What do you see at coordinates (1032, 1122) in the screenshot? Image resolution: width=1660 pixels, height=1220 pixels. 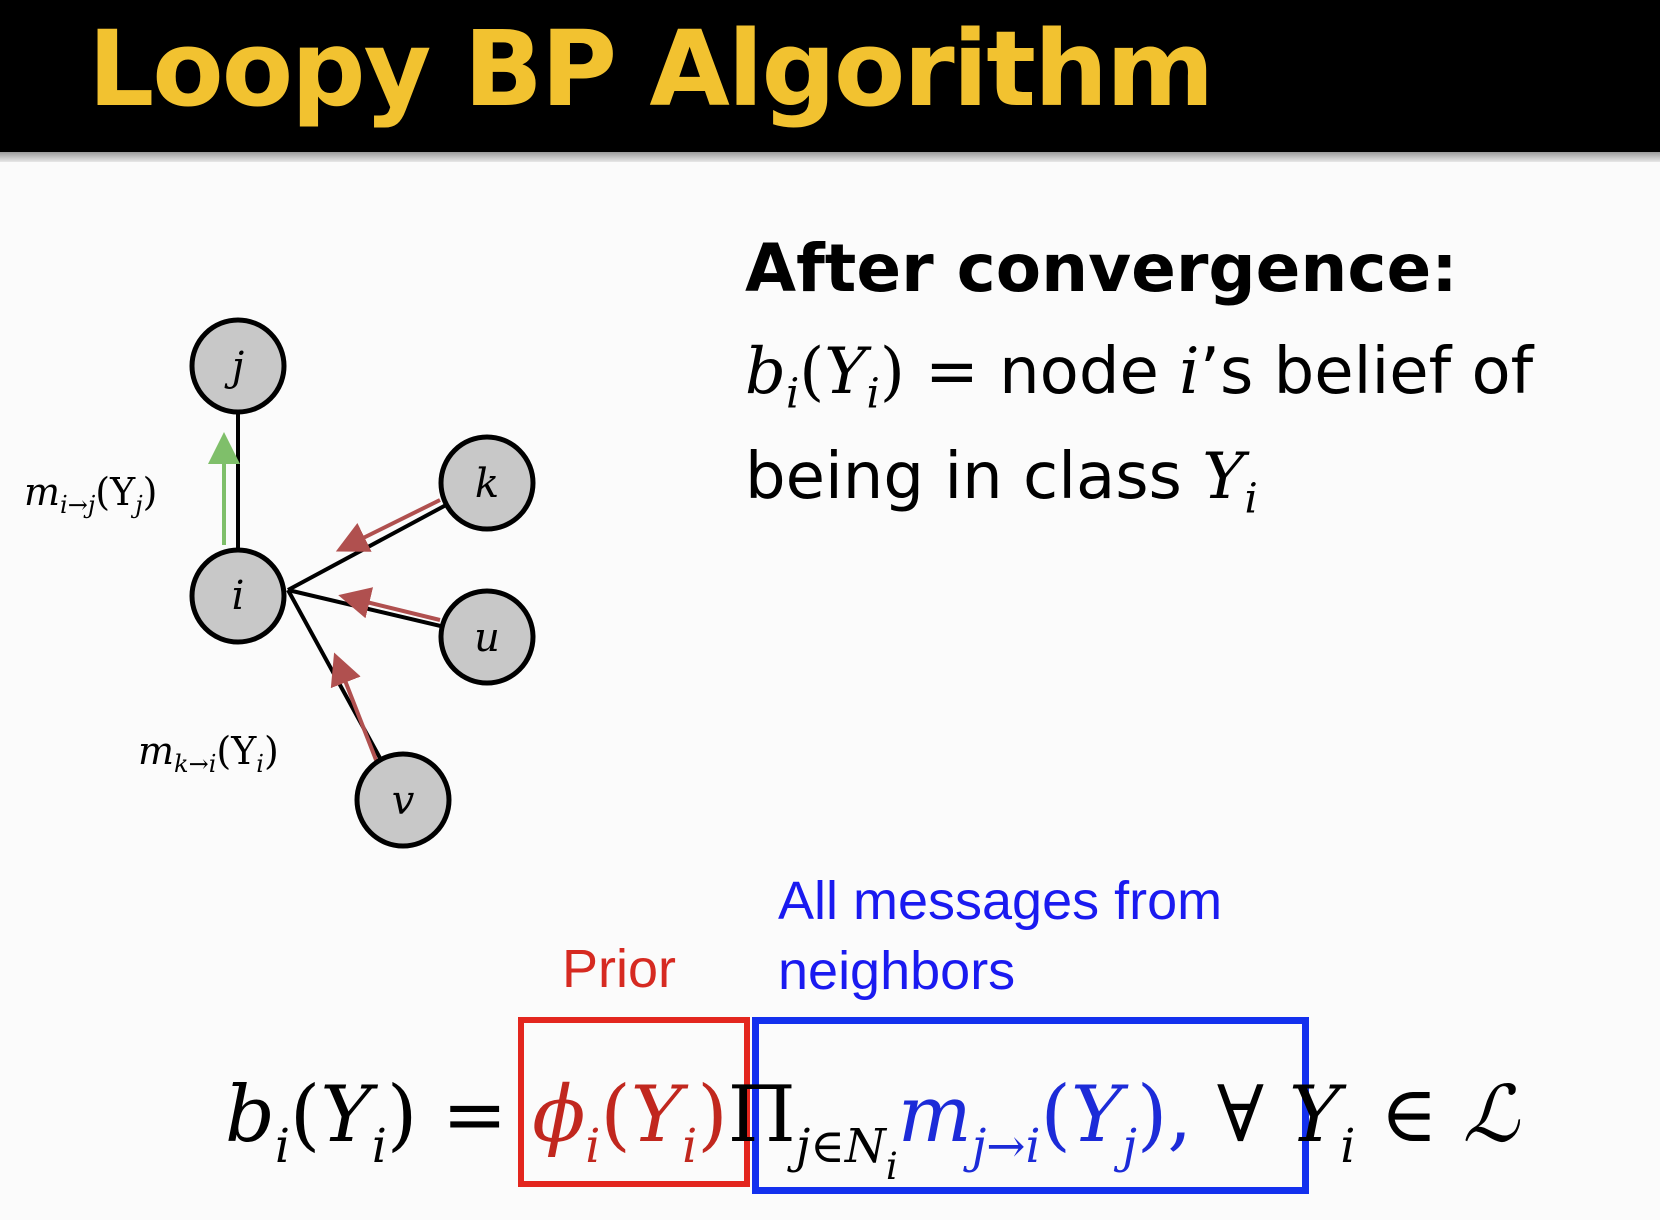 I see `message-term: mj→i(Yj)` at bounding box center [1032, 1122].